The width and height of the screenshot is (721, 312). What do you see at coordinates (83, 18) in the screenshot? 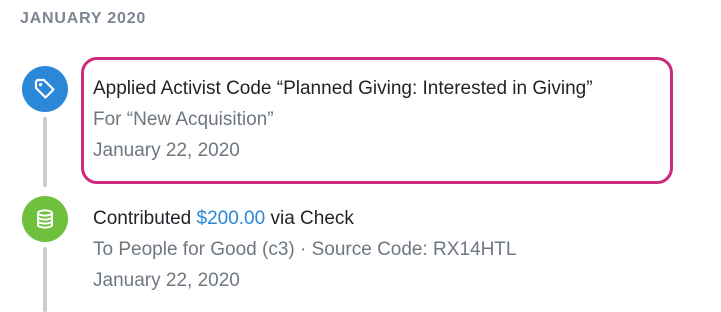
I see `month-header: JANUARY 2020` at bounding box center [83, 18].